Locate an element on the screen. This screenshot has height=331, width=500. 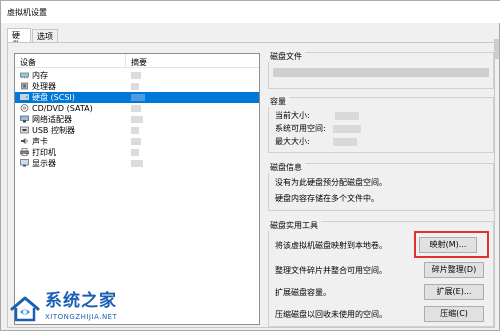
tab-options: 选项 is located at coordinates (45, 36).